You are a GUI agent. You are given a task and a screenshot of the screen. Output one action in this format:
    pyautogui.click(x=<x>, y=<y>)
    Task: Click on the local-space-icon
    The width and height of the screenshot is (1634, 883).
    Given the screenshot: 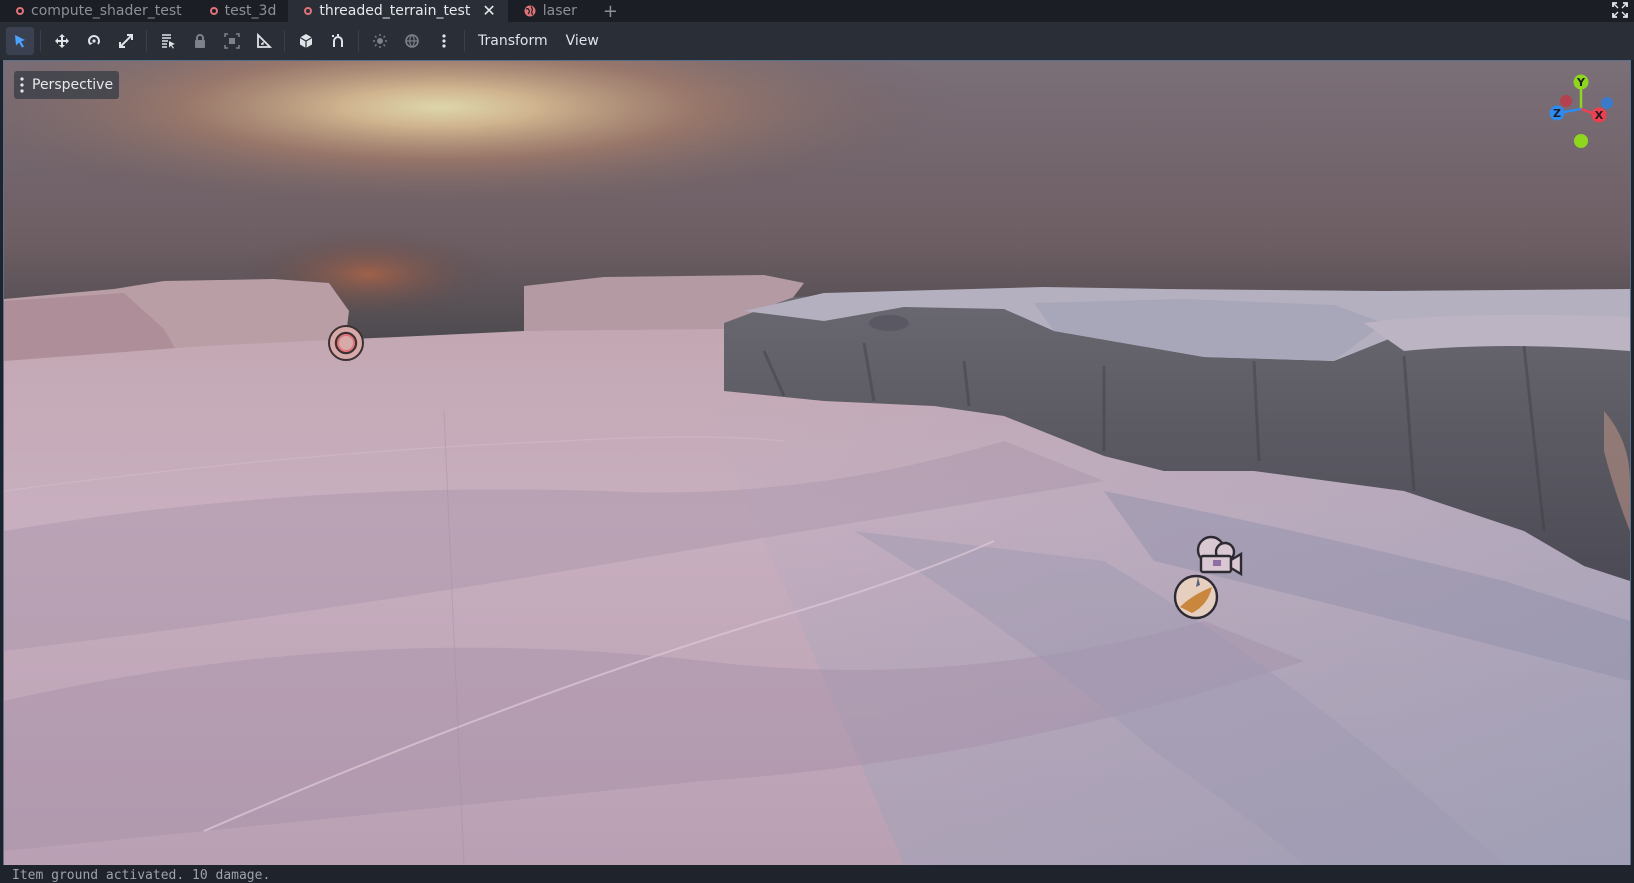 What is the action you would take?
    pyautogui.click(x=306, y=41)
    